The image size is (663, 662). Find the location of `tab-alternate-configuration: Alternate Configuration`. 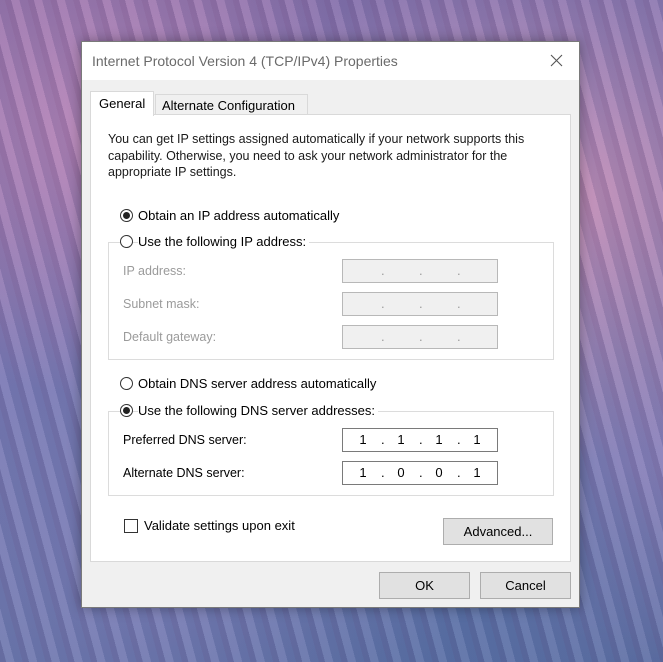

tab-alternate-configuration: Alternate Configuration is located at coordinates (231, 105).